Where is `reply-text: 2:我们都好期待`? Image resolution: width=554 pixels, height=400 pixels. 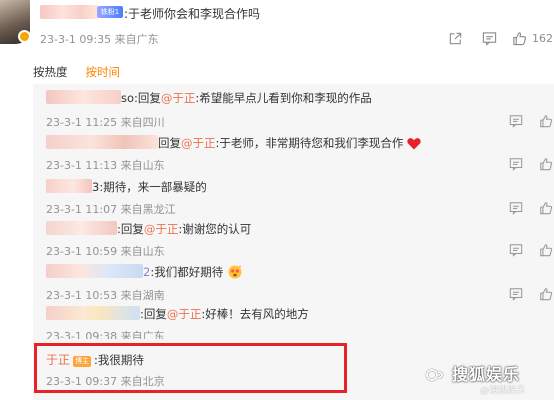 reply-text: 2:我们都好期待 is located at coordinates (193, 272).